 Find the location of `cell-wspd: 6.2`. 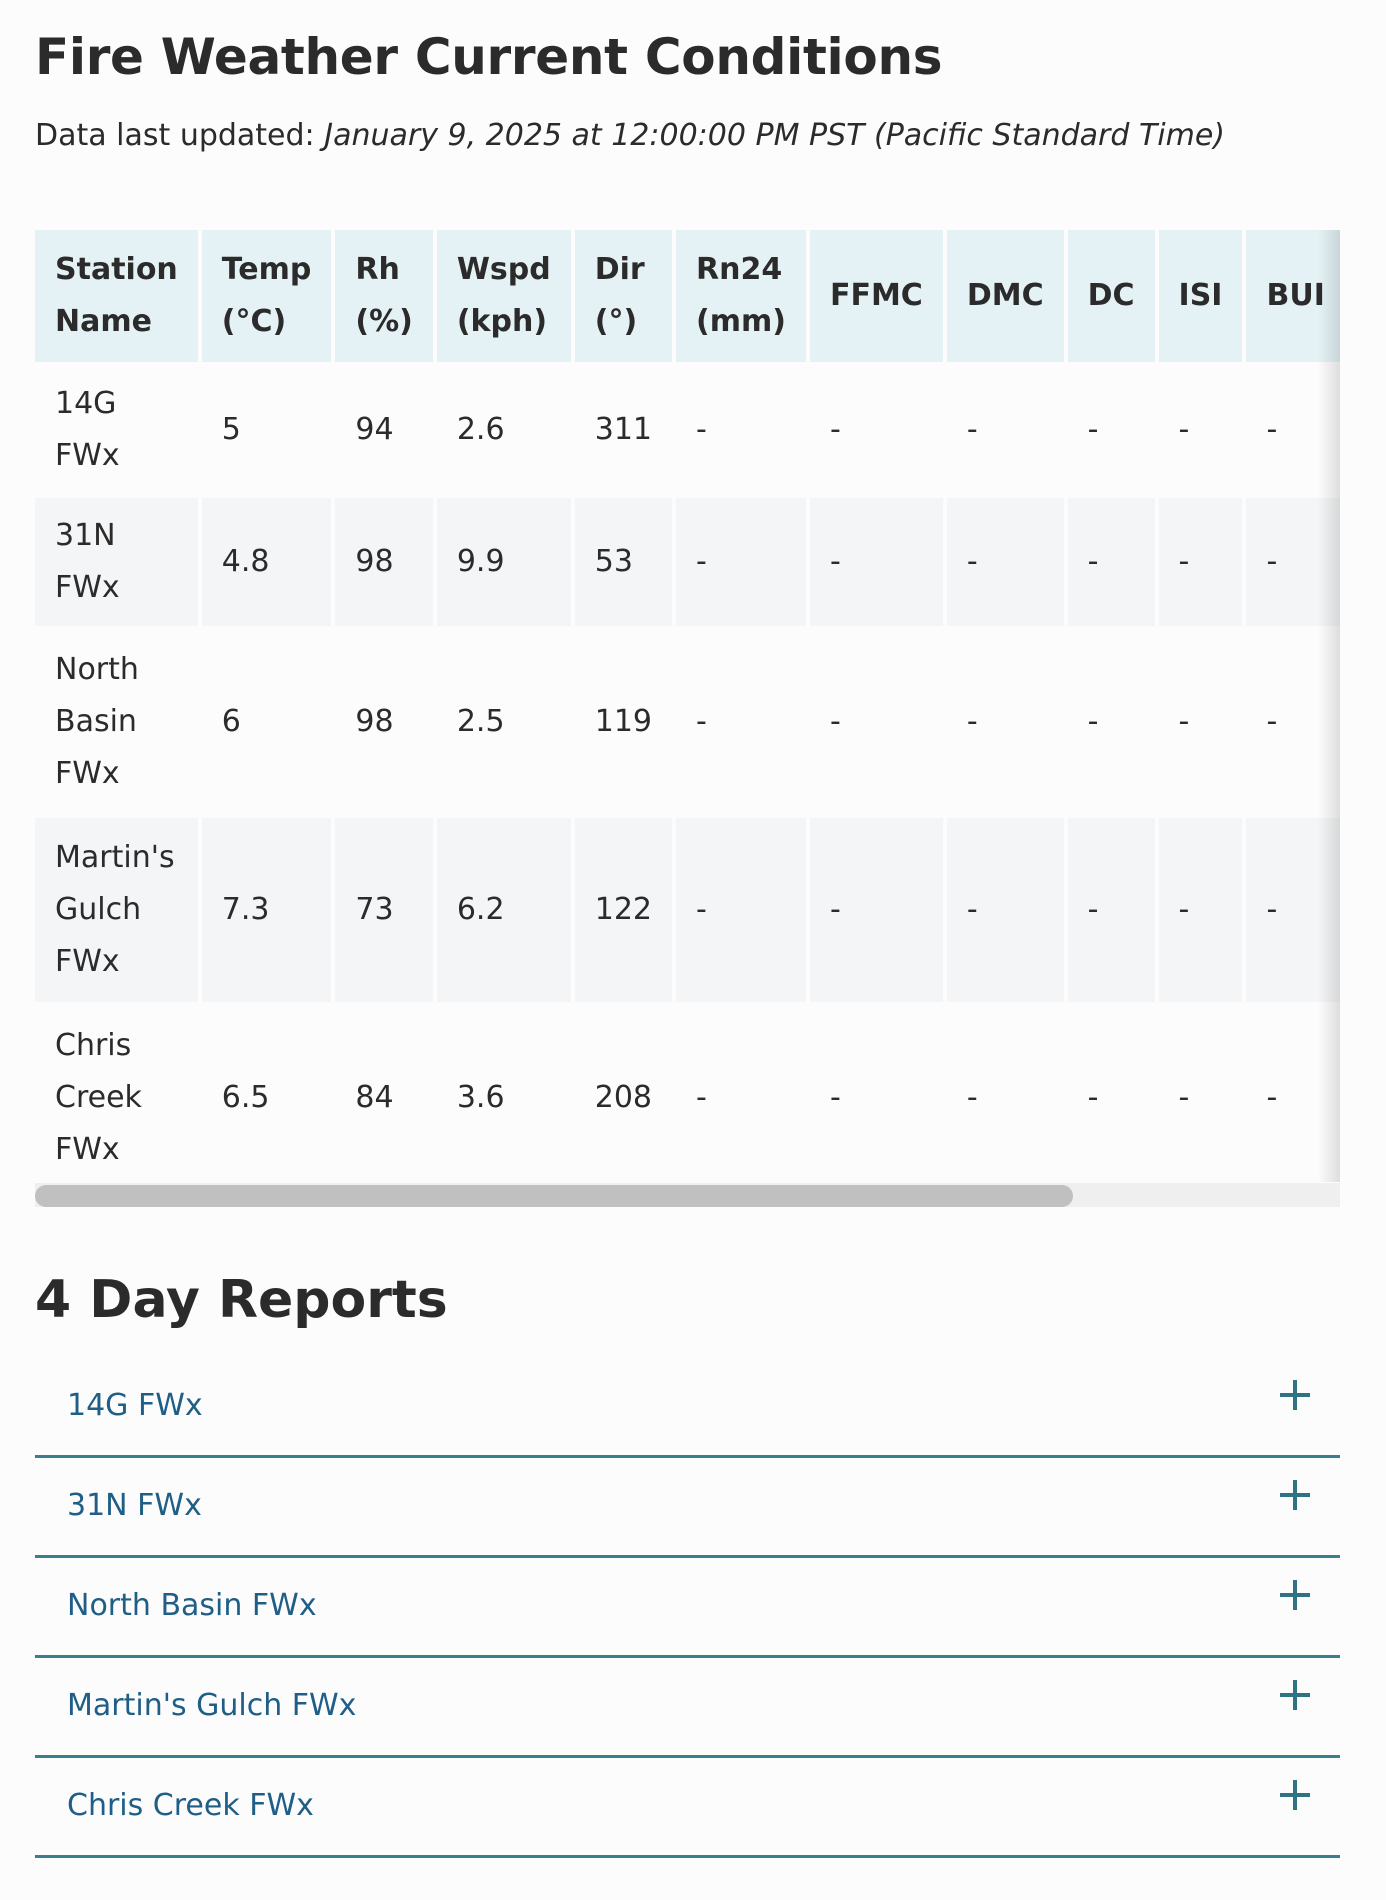

cell-wspd: 6.2 is located at coordinates (503, 912).